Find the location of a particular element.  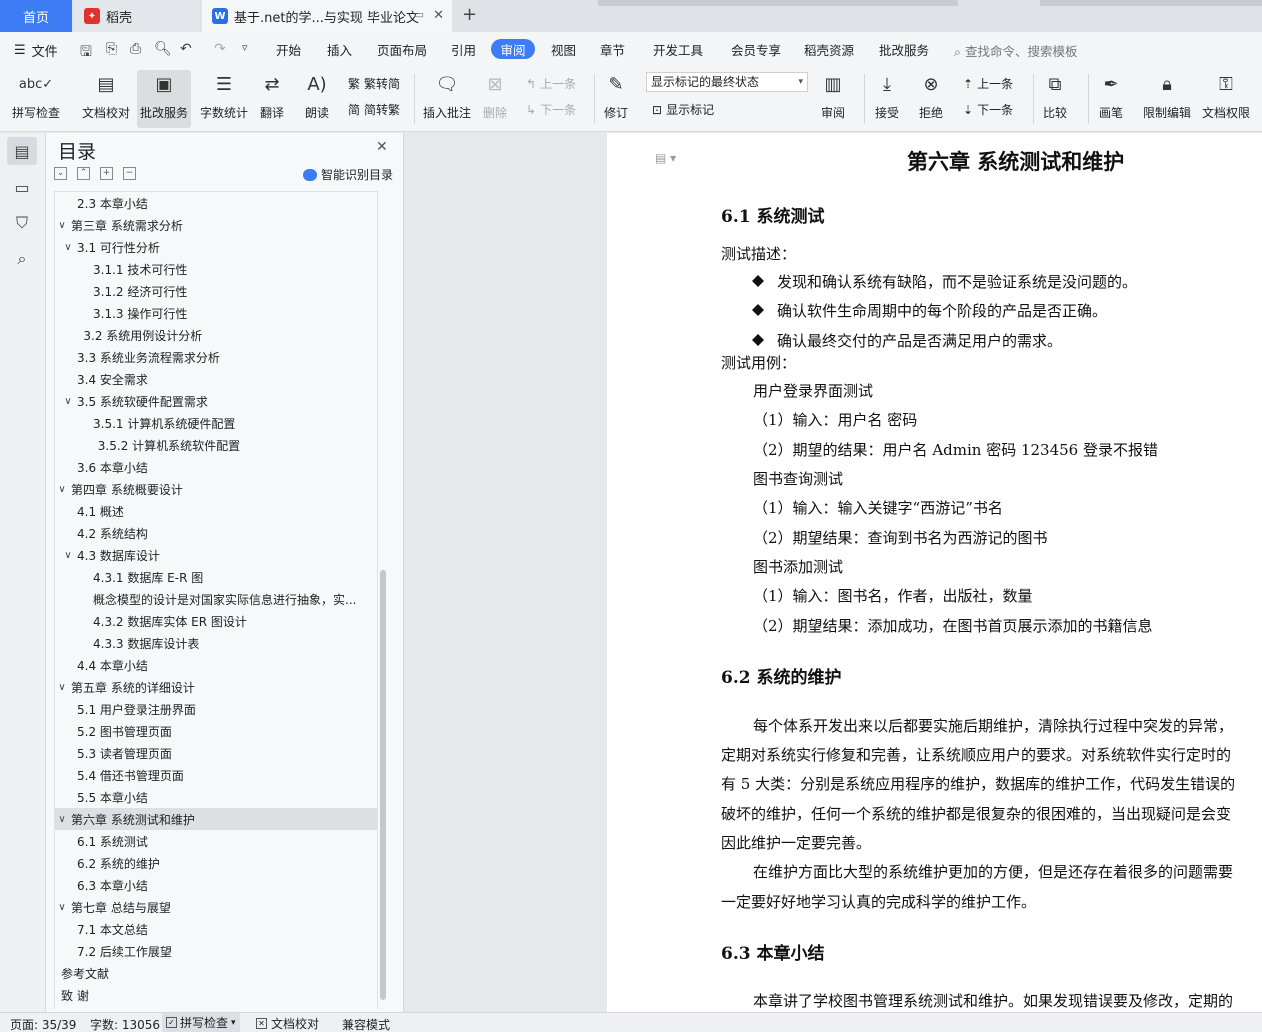

tab-references: 引用 is located at coordinates (463, 49).